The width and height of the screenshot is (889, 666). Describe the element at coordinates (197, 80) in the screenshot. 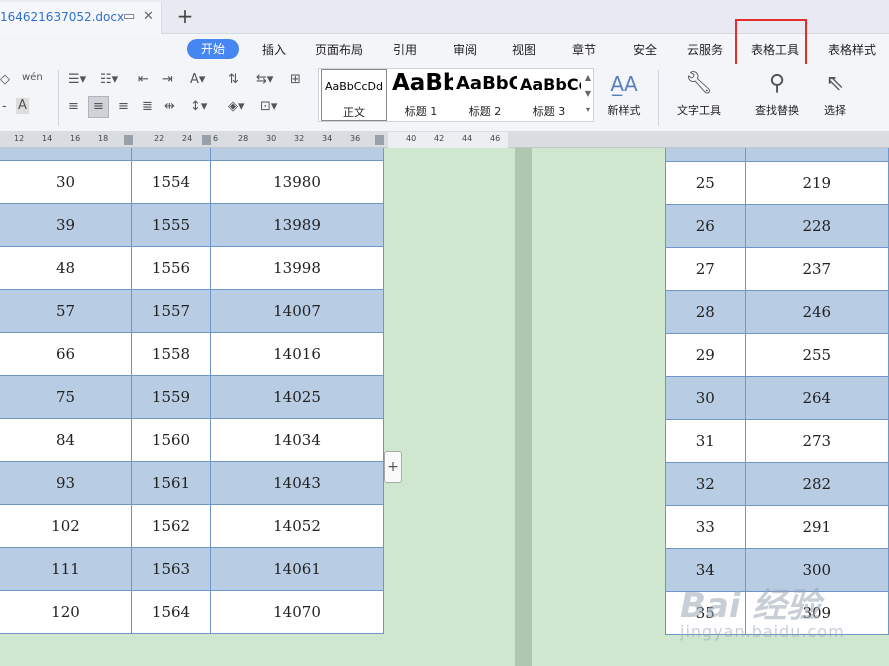

I see `text-direction-icon: A▾` at that location.